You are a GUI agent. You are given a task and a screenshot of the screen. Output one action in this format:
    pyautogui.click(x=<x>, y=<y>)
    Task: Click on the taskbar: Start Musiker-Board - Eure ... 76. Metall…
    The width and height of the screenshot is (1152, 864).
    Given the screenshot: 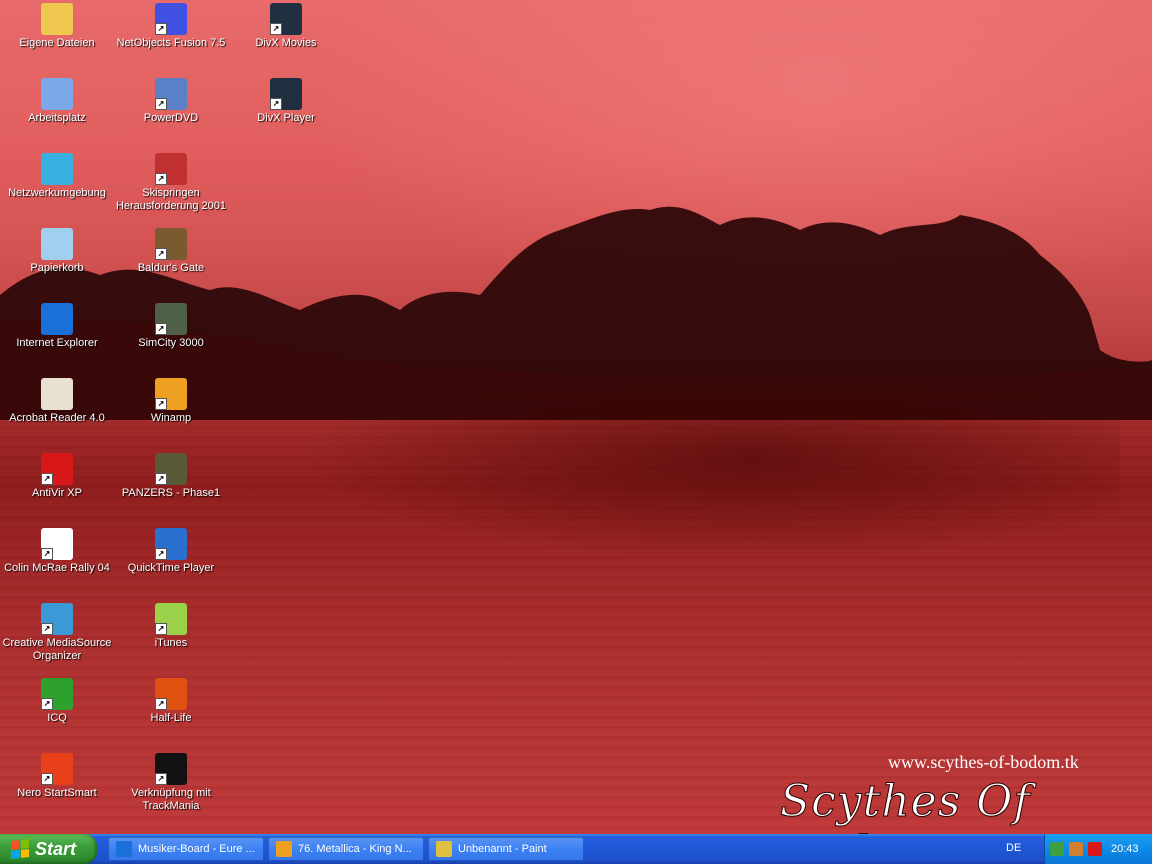 What is the action you would take?
    pyautogui.click(x=576, y=849)
    